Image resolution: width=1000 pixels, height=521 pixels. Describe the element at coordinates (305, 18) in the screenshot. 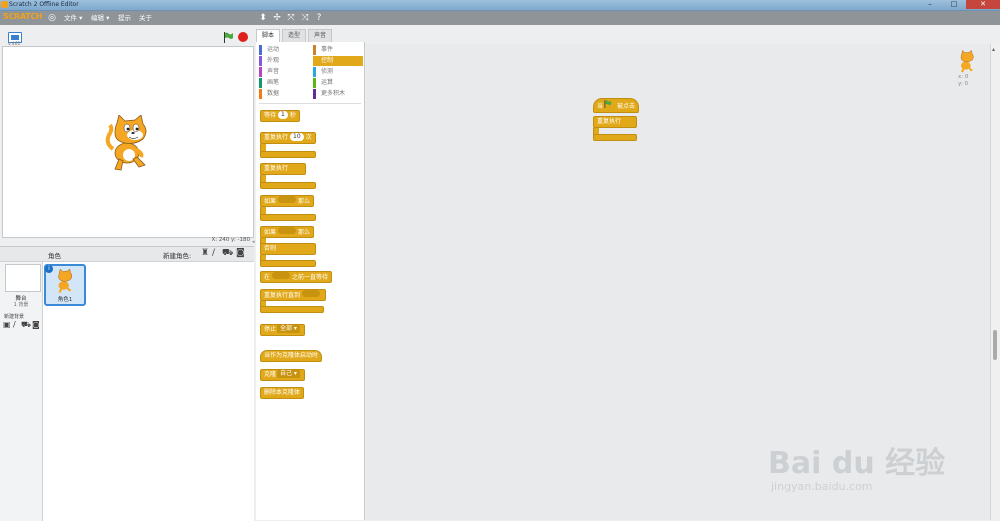

I see `shrink-icon: ⤨` at that location.